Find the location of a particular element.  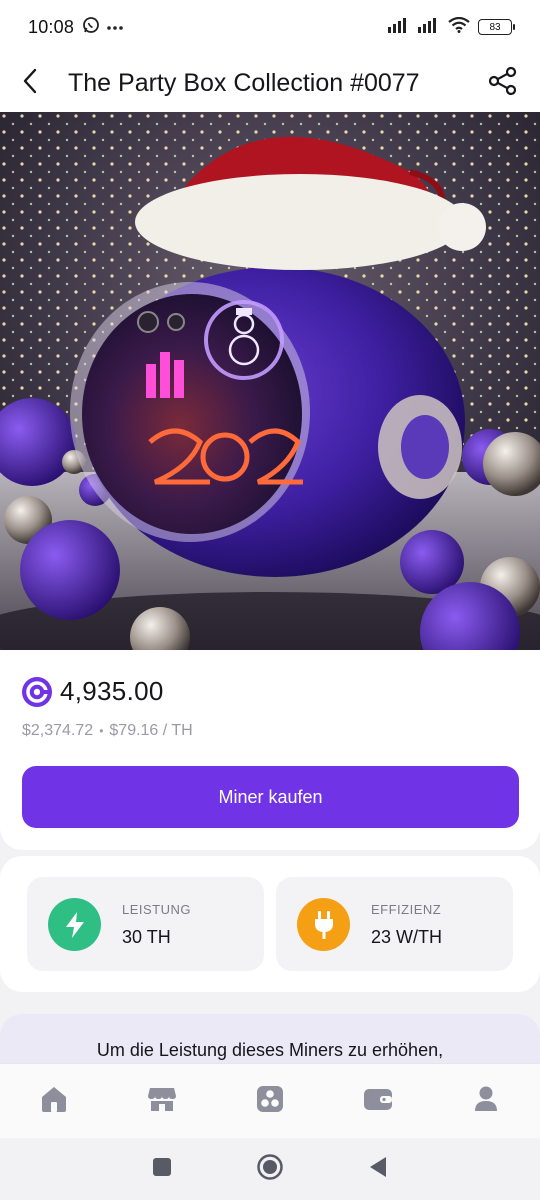

store-icon is located at coordinates (162, 1101).